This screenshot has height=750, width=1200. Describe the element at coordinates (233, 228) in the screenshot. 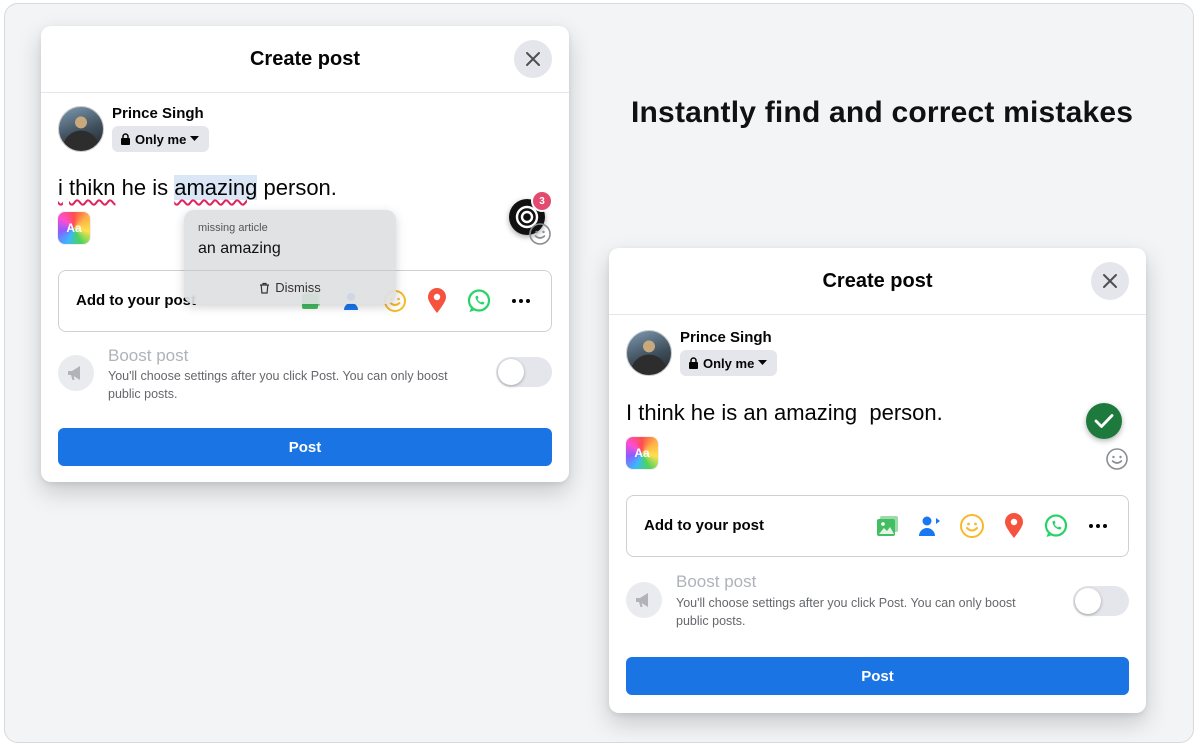

I see `suggestion-type: missing article` at that location.